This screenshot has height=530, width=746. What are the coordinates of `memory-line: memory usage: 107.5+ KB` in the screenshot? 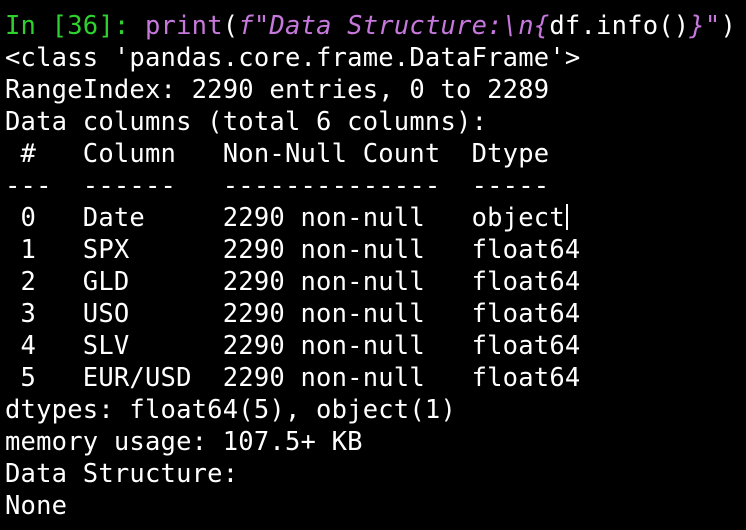 It's located at (184, 442).